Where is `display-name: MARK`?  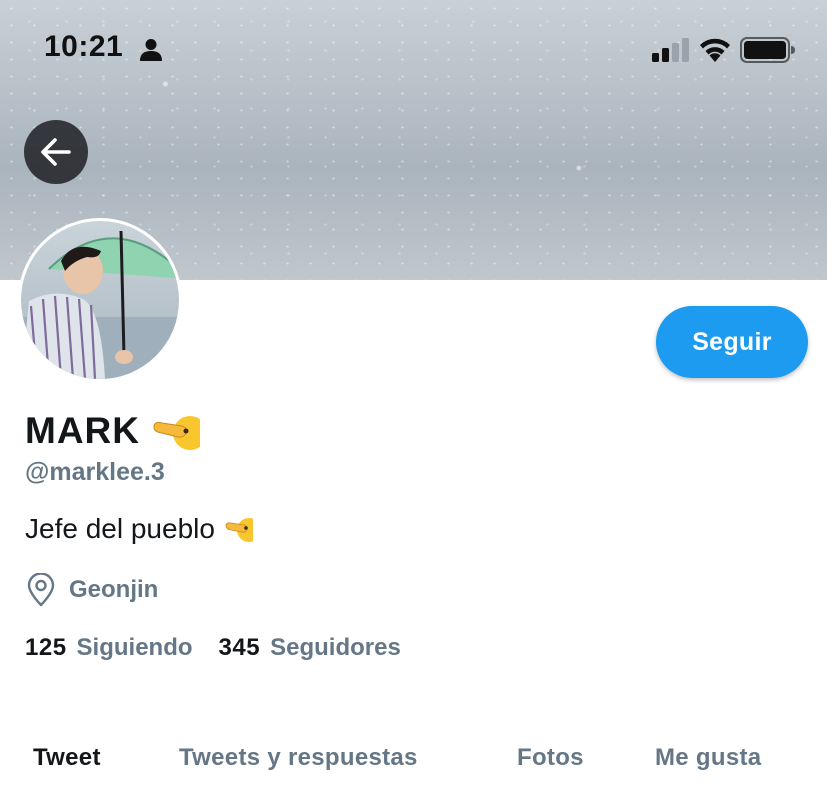
display-name: MARK is located at coordinates (82, 430).